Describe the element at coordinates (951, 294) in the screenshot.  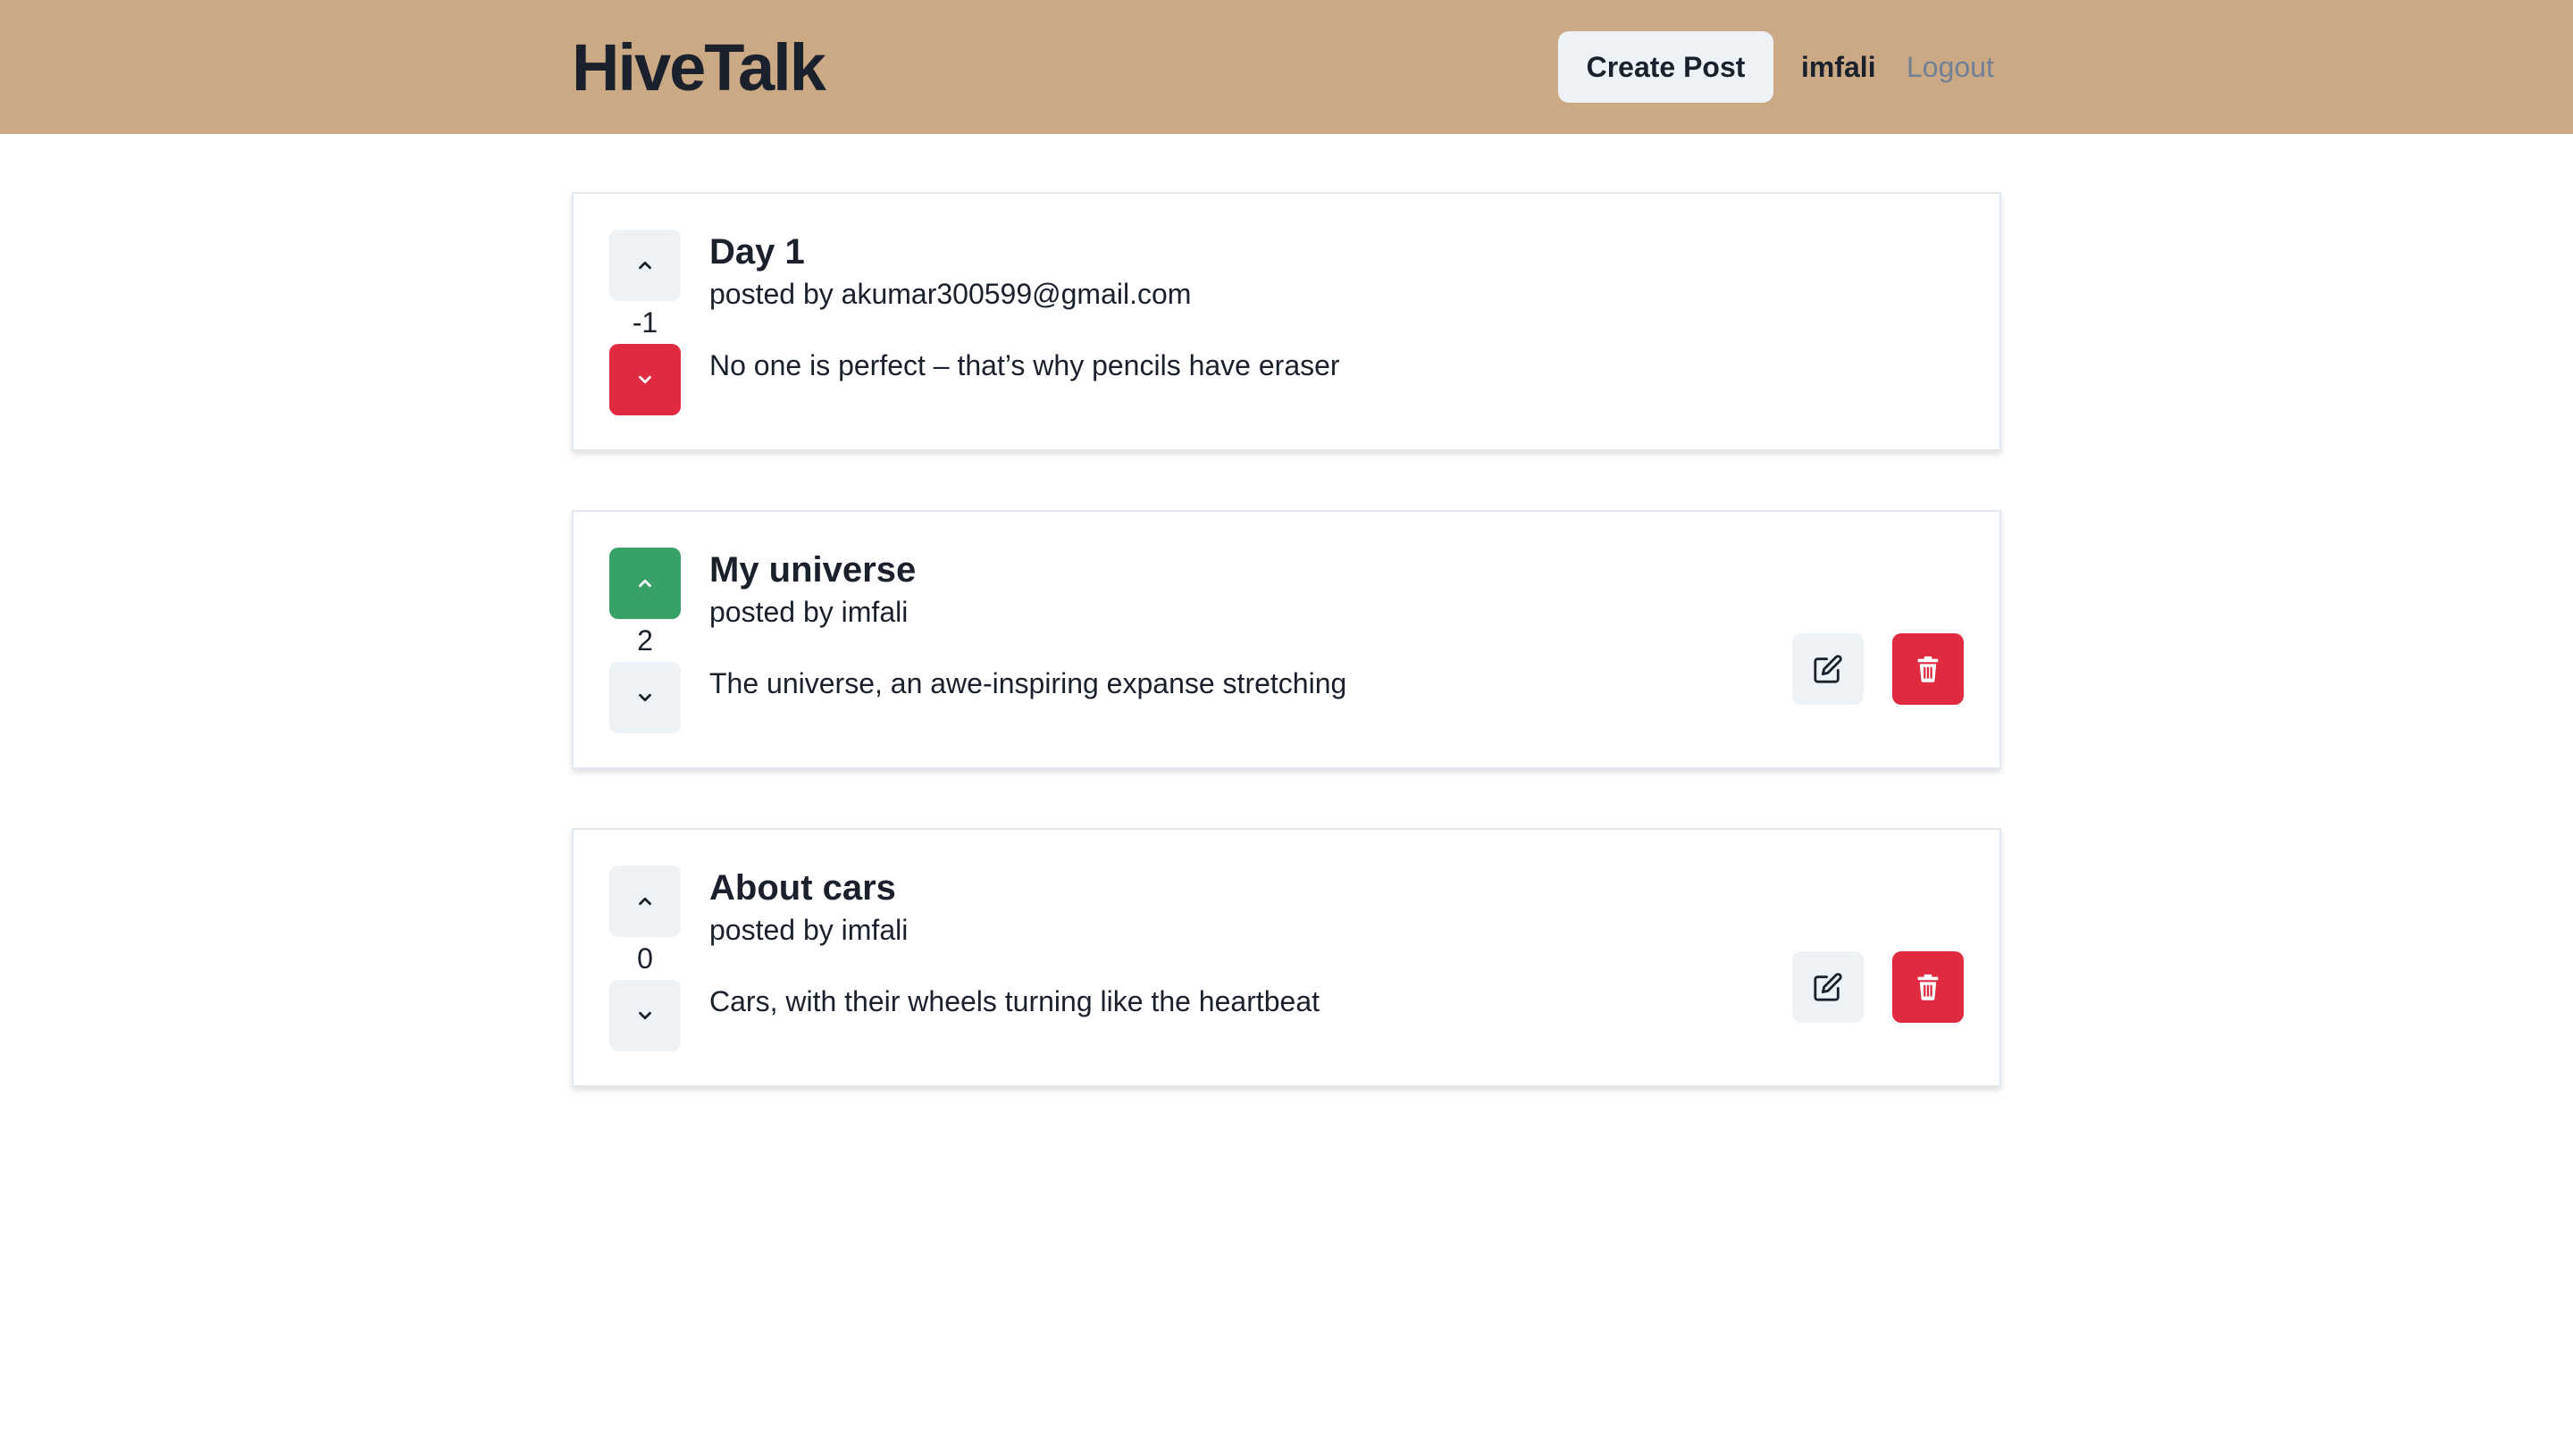
I see `post-author: posted by akumar300599@gmail.com` at that location.